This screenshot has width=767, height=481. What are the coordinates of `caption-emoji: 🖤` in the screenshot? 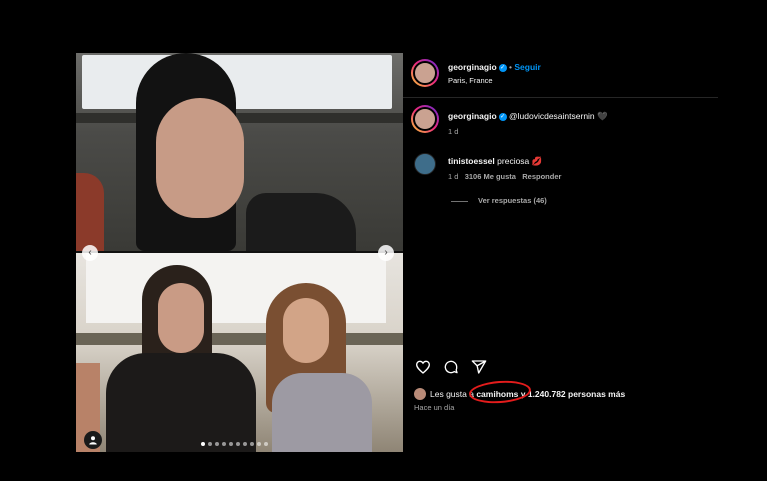 It's located at (602, 116).